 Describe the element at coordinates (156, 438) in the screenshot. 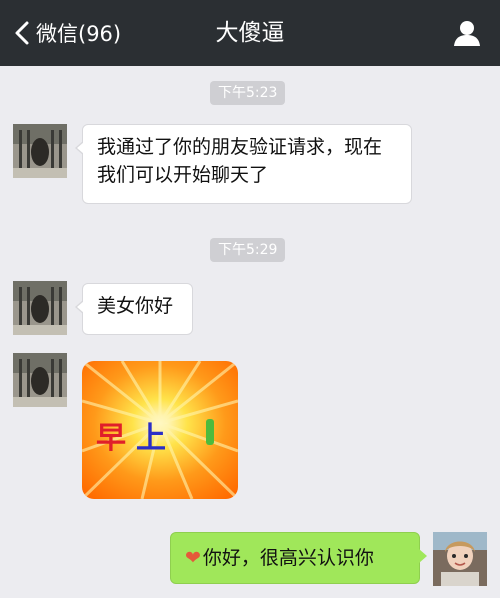

I see `sticker-char-2: 上` at that location.